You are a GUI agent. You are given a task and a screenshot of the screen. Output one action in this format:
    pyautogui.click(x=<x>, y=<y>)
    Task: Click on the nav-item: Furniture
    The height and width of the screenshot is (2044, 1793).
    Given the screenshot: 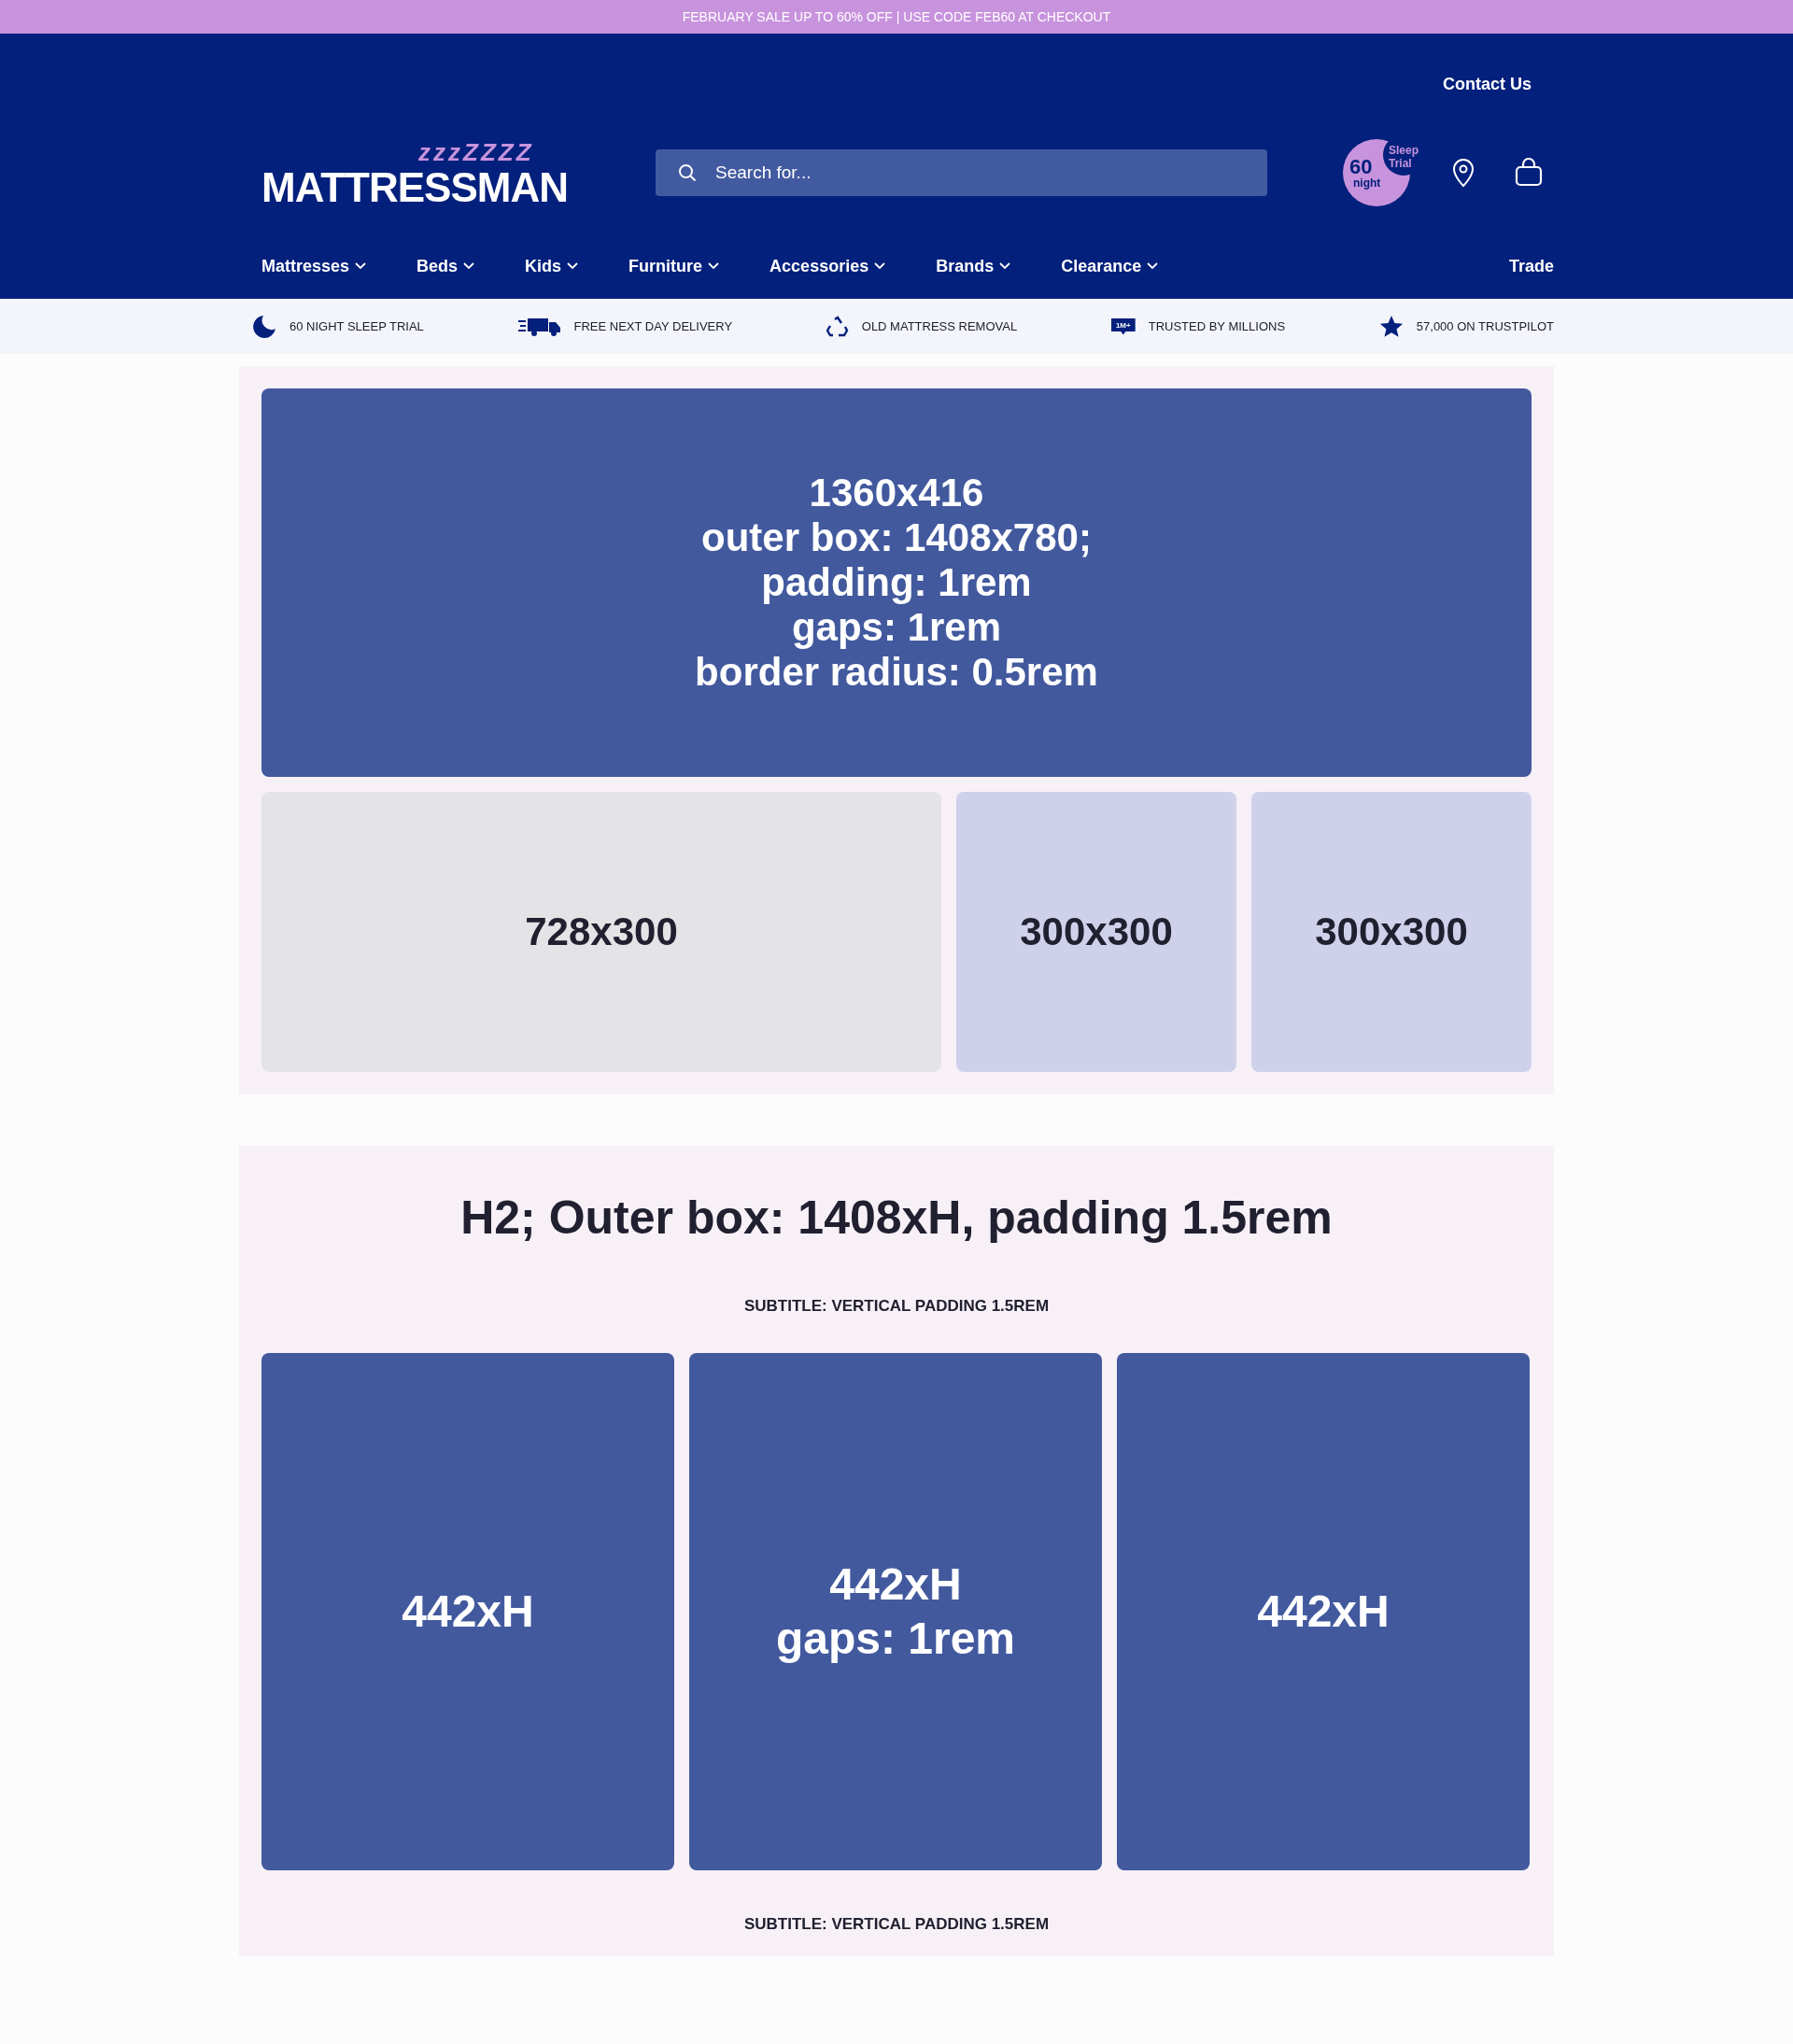 What is the action you would take?
    pyautogui.click(x=674, y=266)
    